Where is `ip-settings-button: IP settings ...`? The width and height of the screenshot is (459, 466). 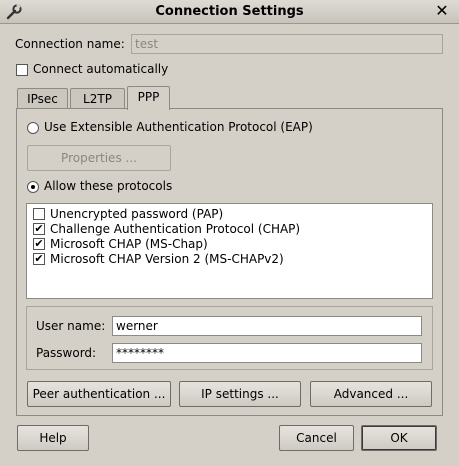
ip-settings-button: IP settings ... is located at coordinates (240, 394).